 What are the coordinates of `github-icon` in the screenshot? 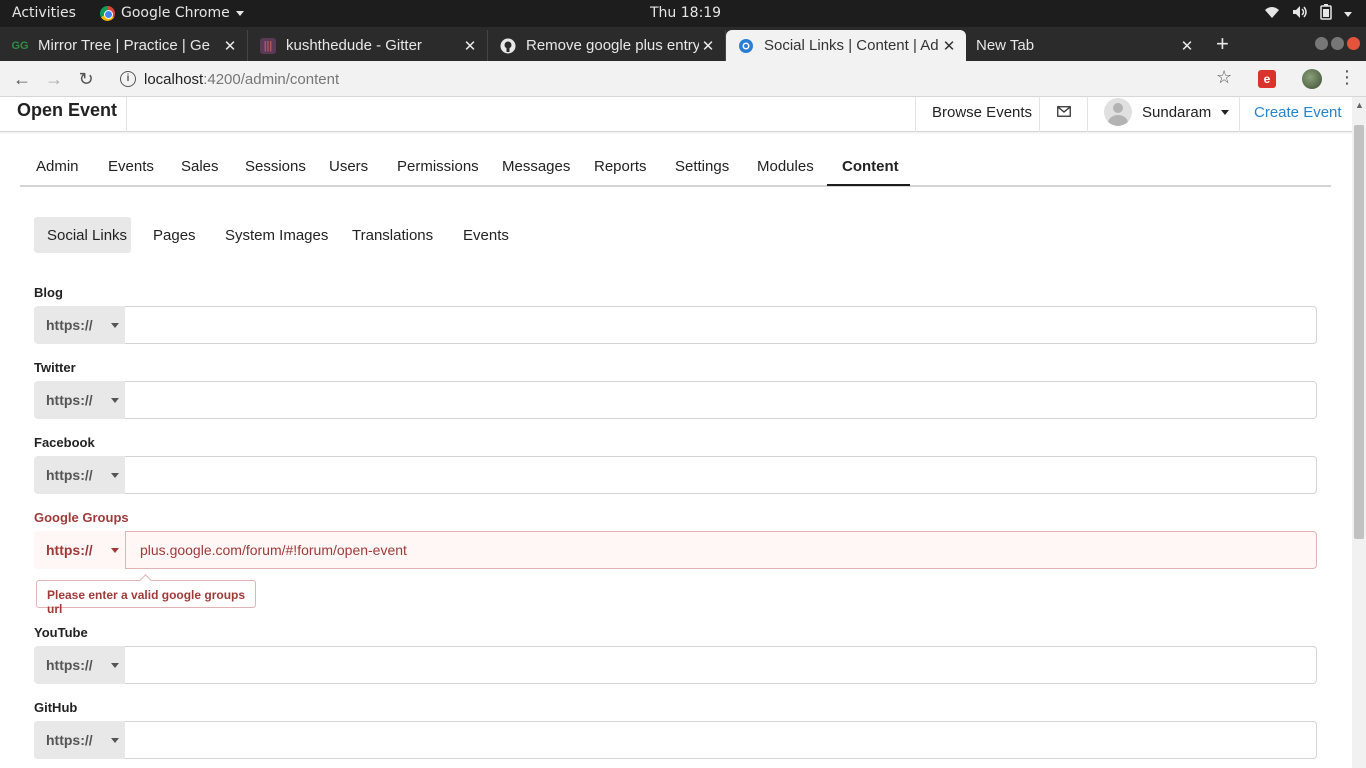 It's located at (508, 46).